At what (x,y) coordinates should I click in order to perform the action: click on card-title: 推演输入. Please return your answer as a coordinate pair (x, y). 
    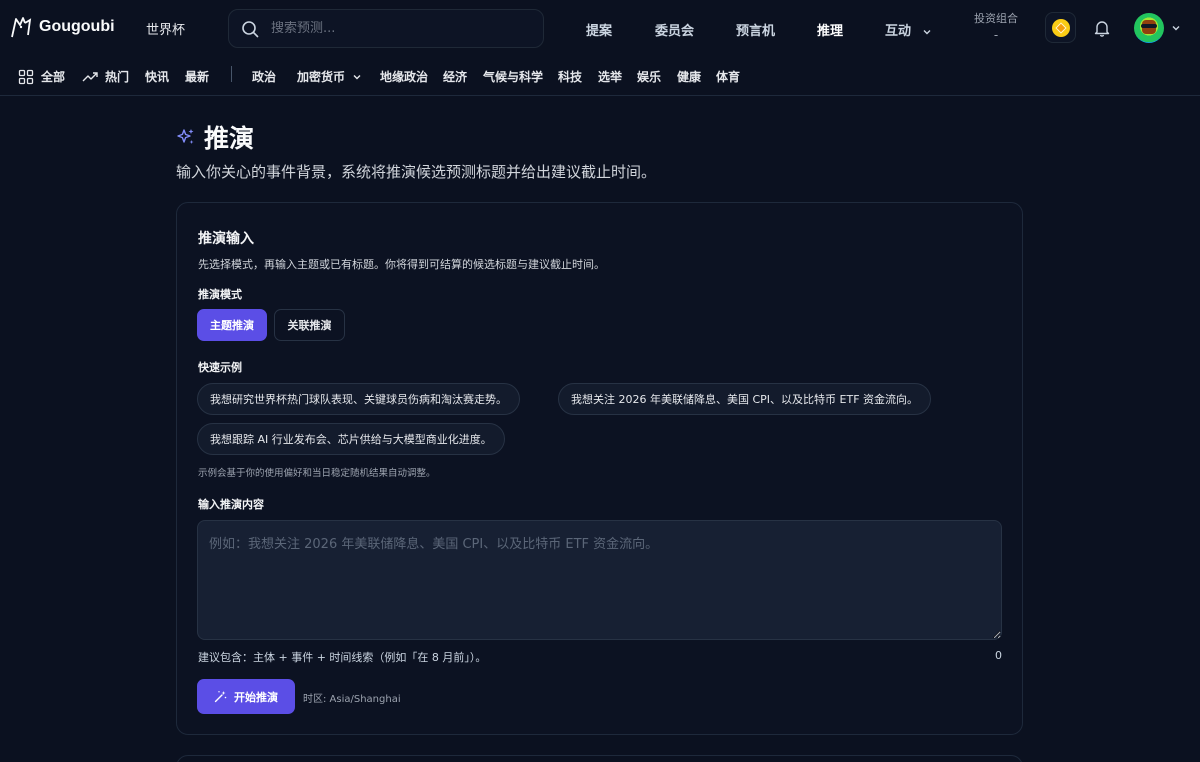
    Looking at the image, I should click on (226, 239).